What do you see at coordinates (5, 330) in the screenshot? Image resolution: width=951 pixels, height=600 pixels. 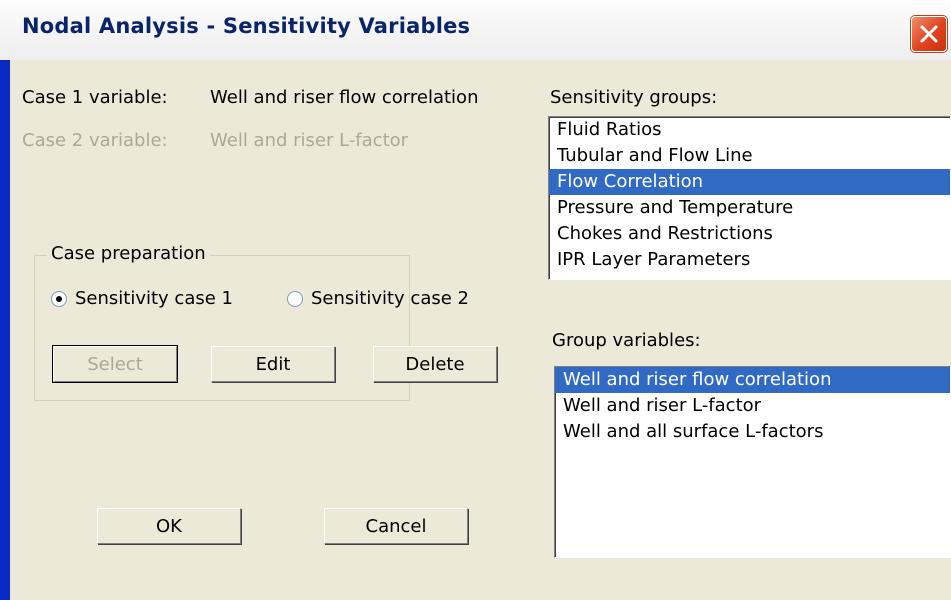 I see `window-frame-edge` at bounding box center [5, 330].